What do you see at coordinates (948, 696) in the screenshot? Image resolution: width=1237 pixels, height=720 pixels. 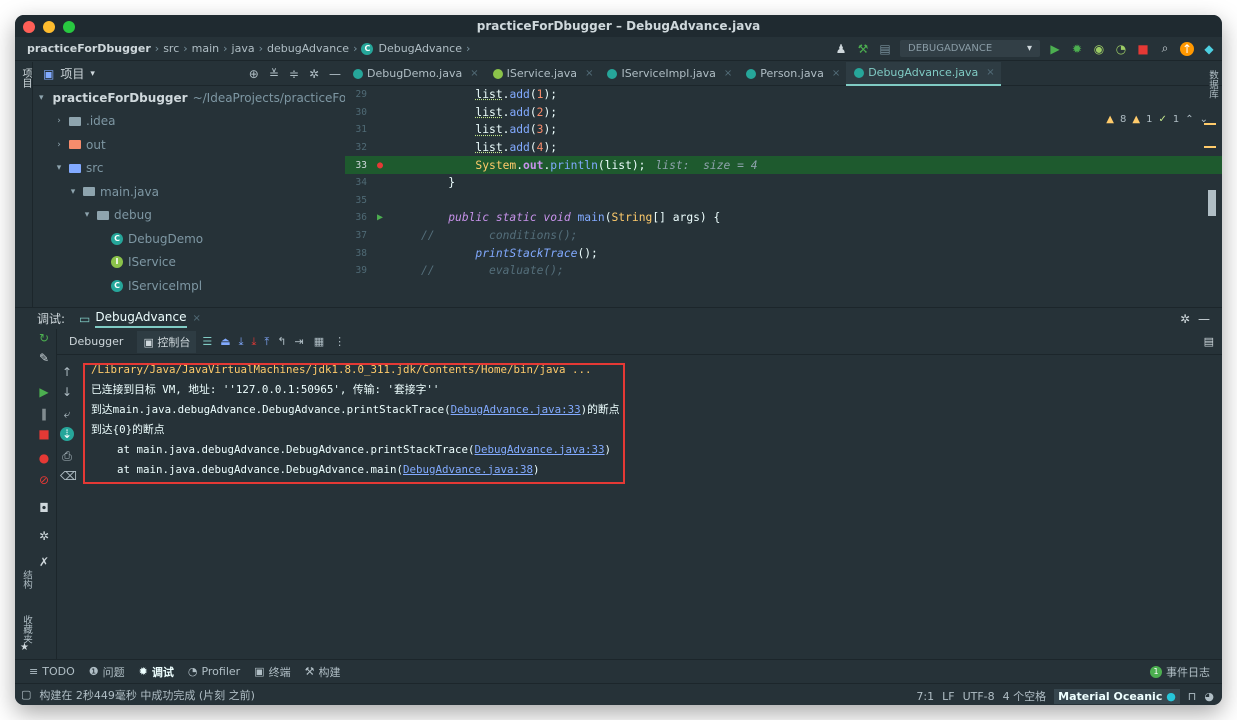 I see `line-separator: LF` at bounding box center [948, 696].